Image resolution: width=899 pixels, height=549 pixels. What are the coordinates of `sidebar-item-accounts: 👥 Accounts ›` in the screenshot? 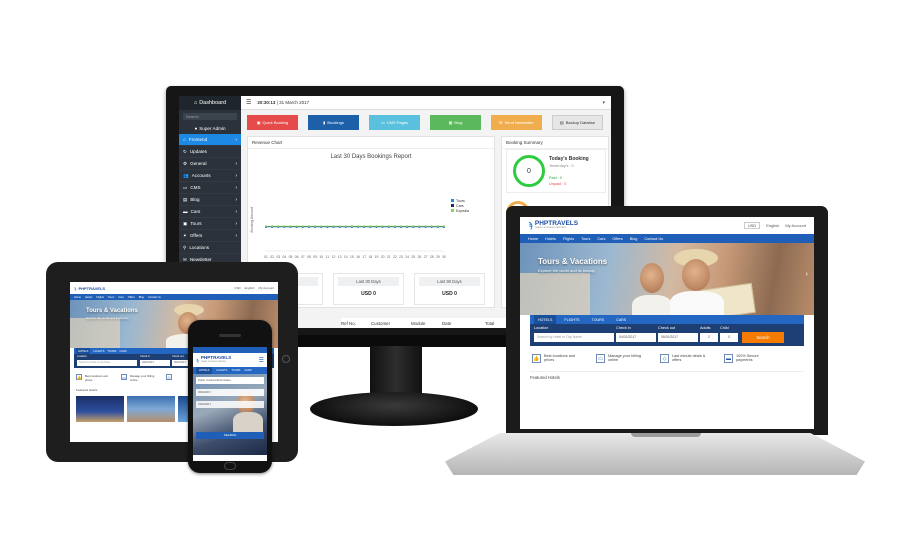 It's located at (210, 176).